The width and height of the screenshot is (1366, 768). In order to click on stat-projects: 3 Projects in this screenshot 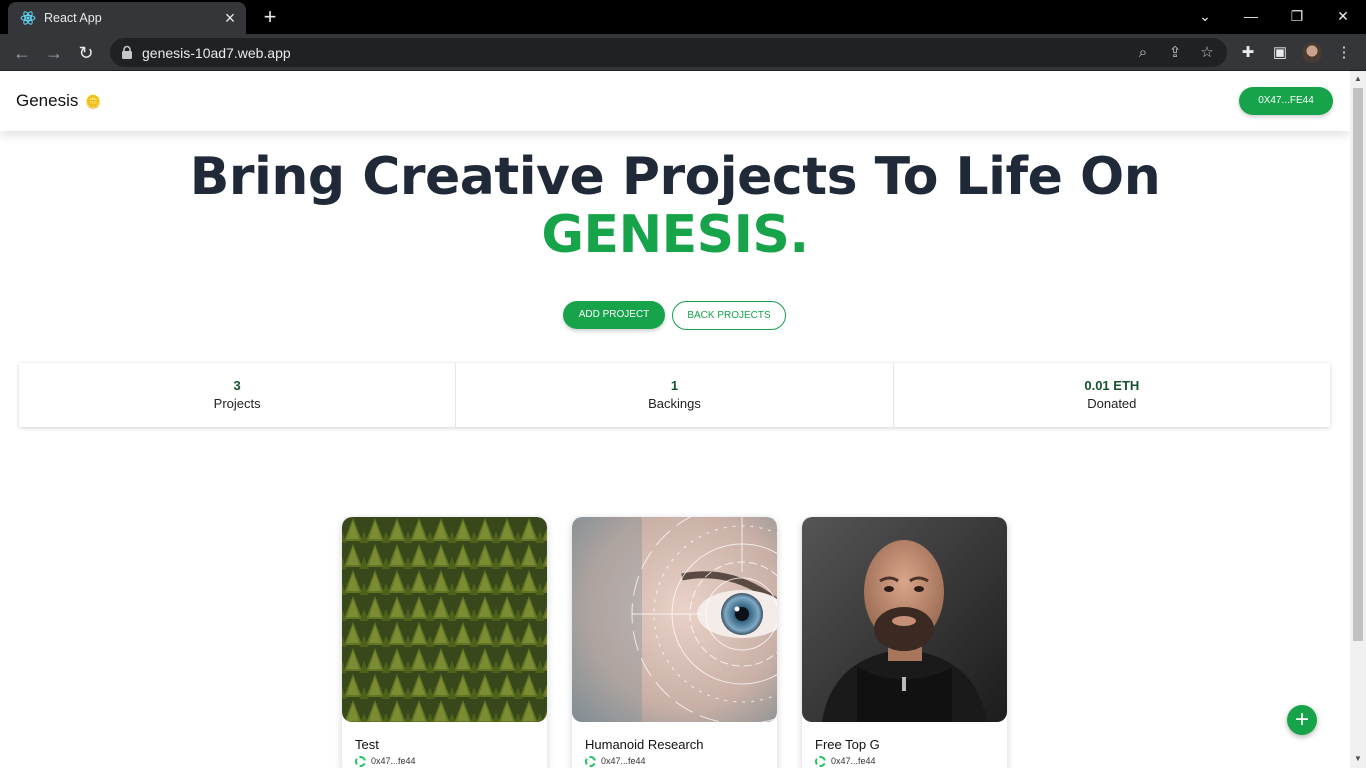, I will do `click(238, 395)`.